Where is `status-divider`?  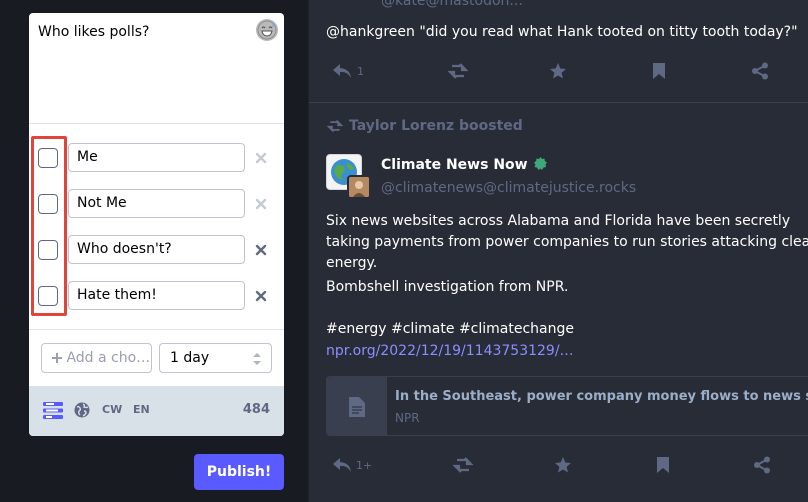
status-divider is located at coordinates (558, 102).